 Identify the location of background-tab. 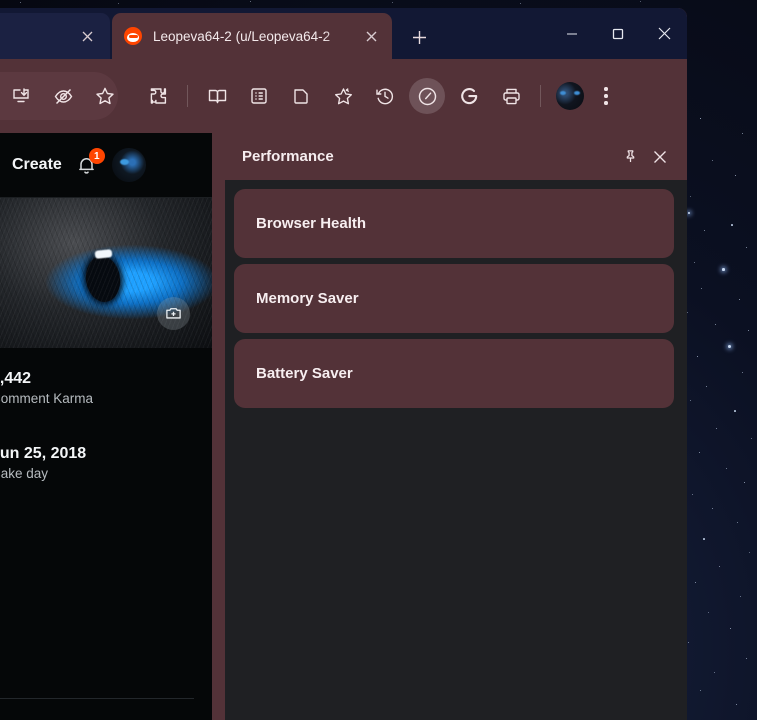
(55, 36).